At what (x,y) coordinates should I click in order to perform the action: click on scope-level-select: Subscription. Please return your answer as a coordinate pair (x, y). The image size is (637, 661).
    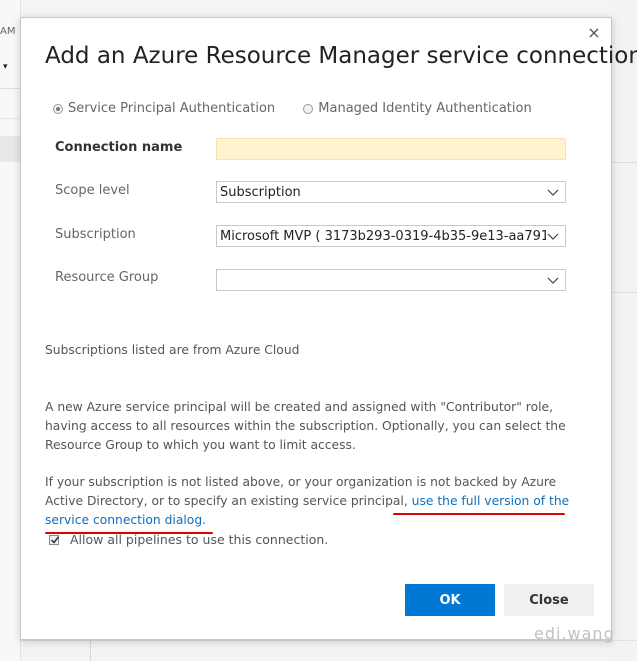
    Looking at the image, I should click on (391, 192).